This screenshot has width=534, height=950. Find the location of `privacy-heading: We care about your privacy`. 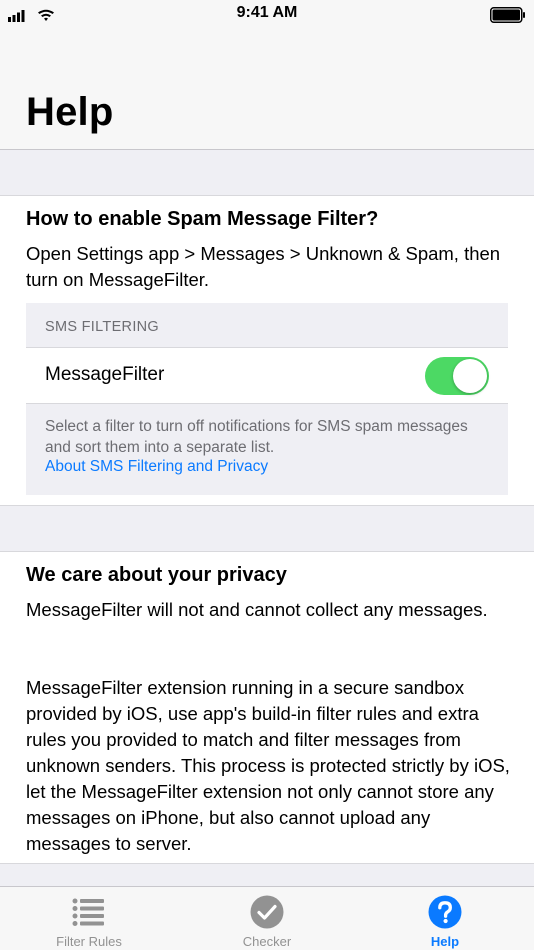

privacy-heading: We care about your privacy is located at coordinates (156, 575).